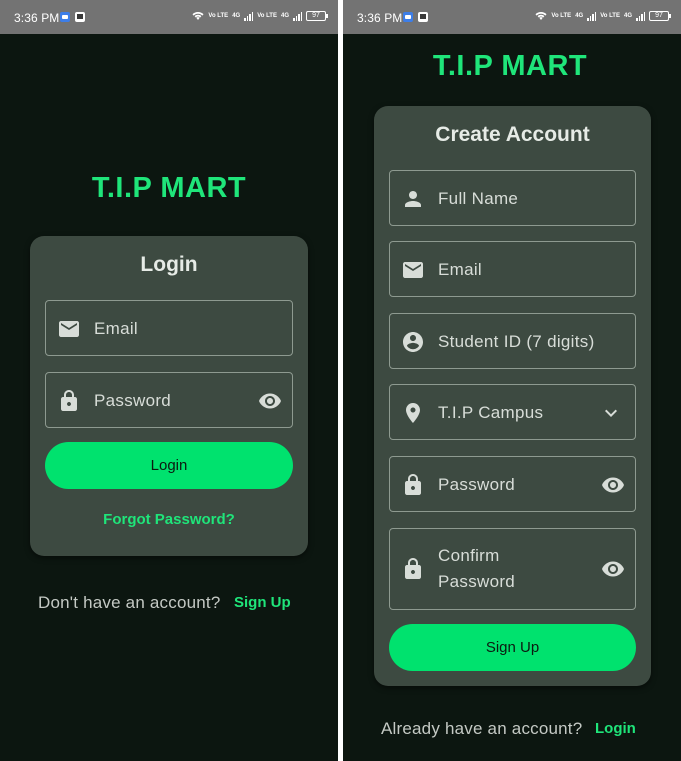 The width and height of the screenshot is (681, 761). Describe the element at coordinates (413, 199) in the screenshot. I see `person-icon` at that location.